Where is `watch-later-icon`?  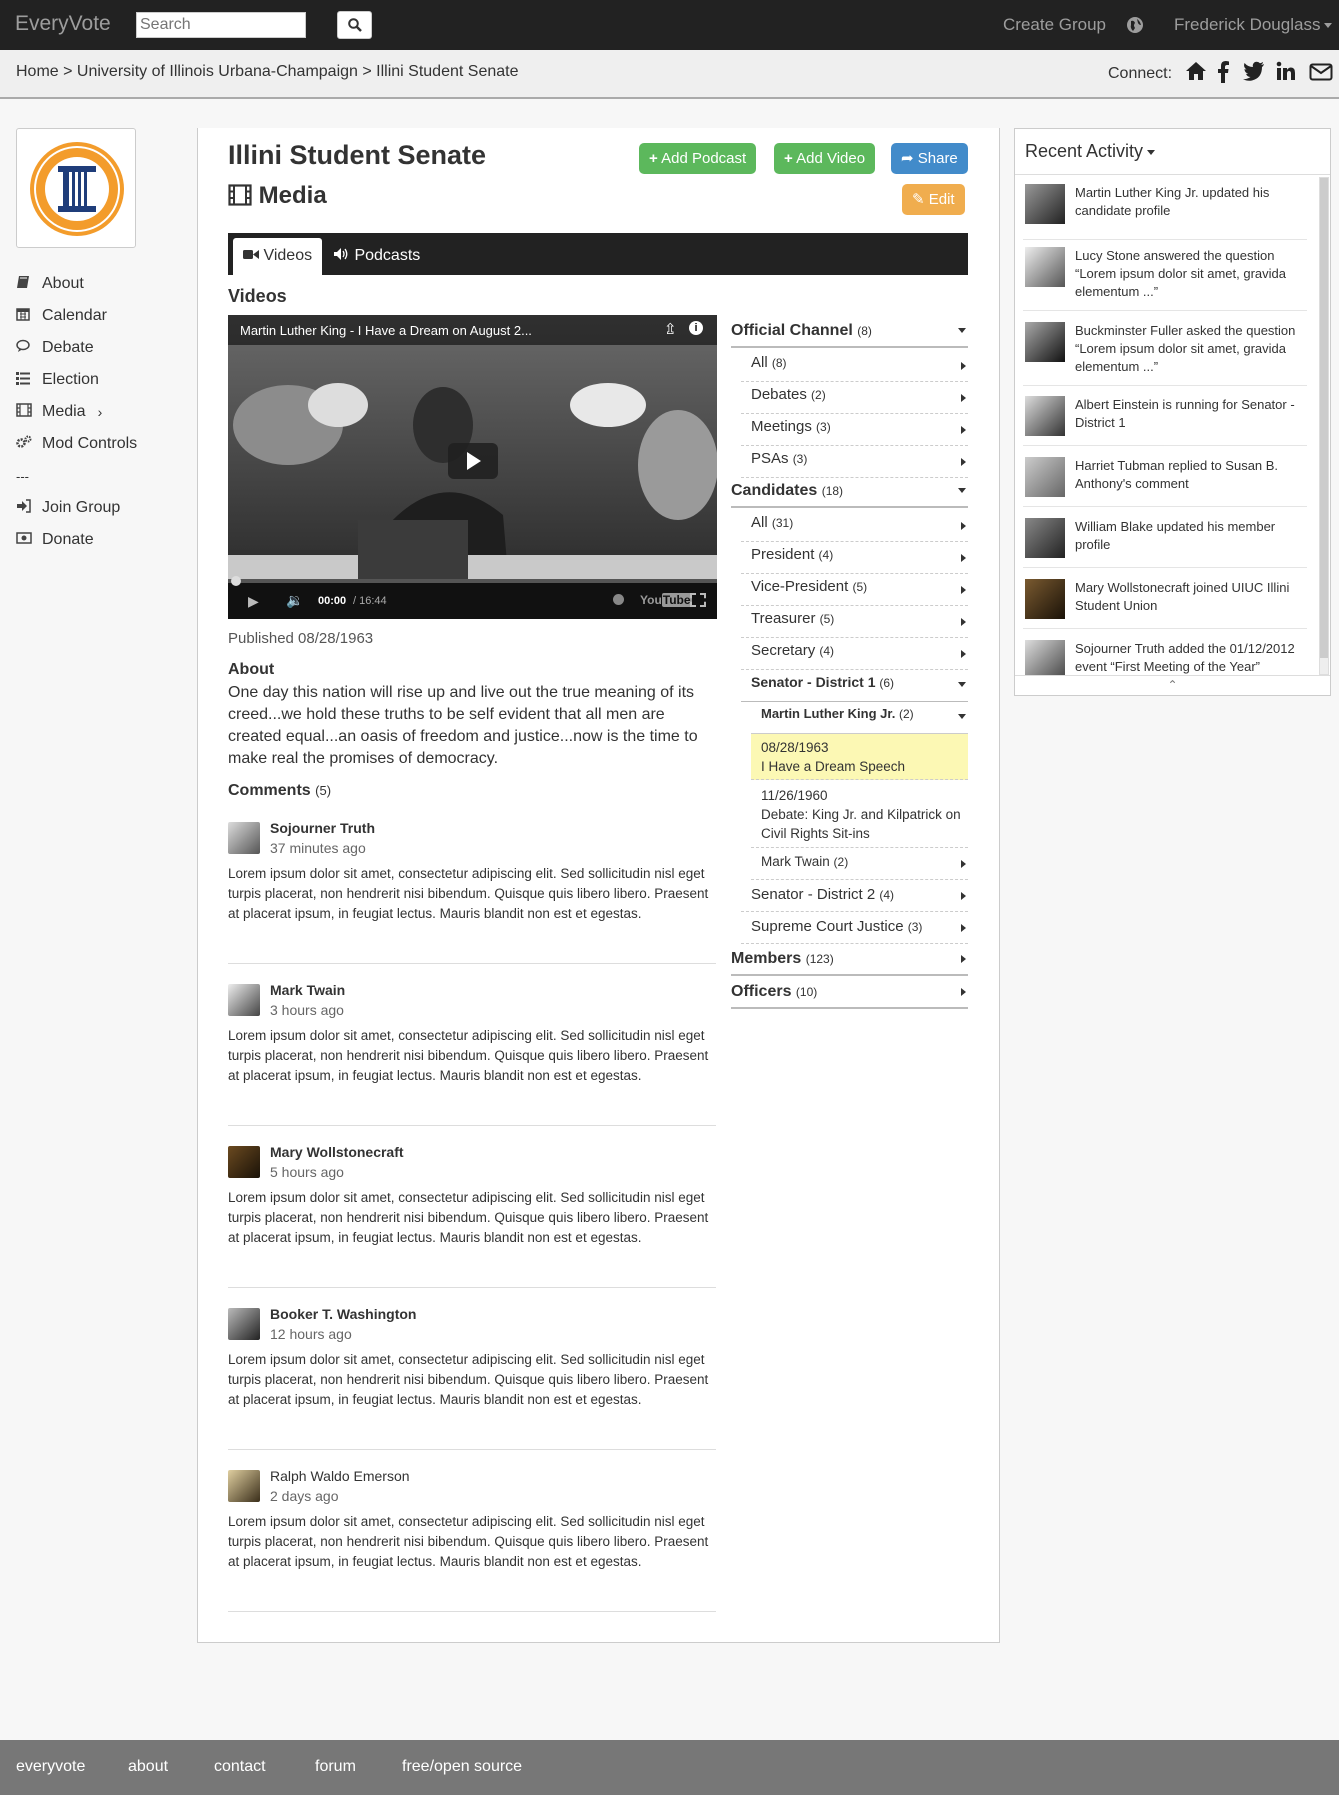 watch-later-icon is located at coordinates (618, 599).